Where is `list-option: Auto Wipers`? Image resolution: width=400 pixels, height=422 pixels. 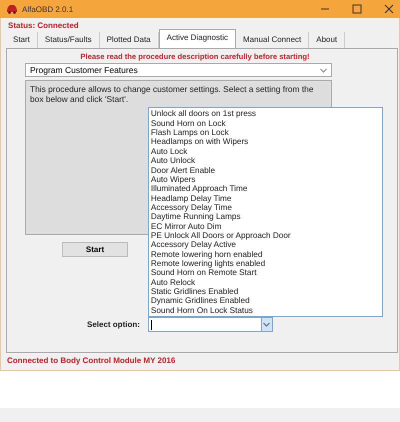
list-option: Auto Wipers is located at coordinates (266, 179).